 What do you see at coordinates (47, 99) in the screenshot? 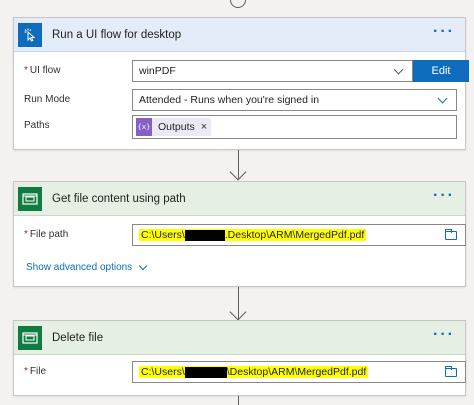
I see `run-mode-label: Run Mode` at bounding box center [47, 99].